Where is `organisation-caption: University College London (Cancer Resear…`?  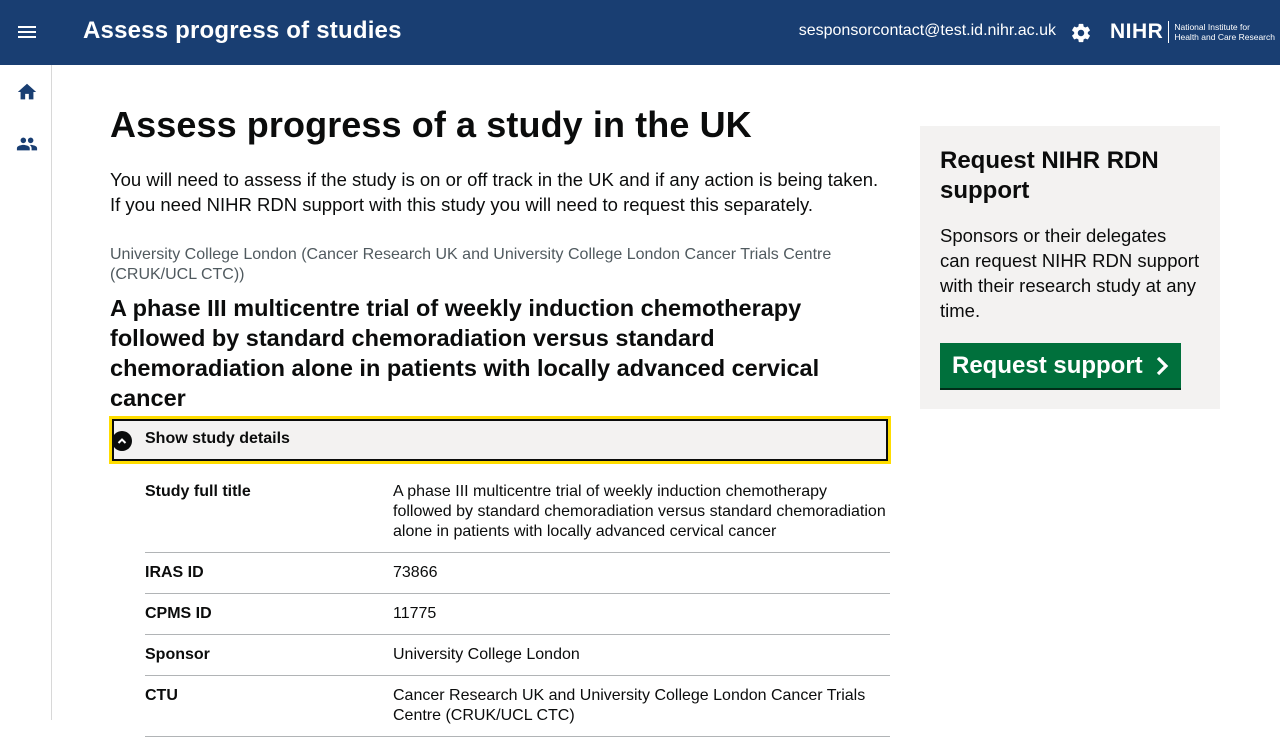 organisation-caption: University College London (Cancer Resear… is located at coordinates (471, 264).